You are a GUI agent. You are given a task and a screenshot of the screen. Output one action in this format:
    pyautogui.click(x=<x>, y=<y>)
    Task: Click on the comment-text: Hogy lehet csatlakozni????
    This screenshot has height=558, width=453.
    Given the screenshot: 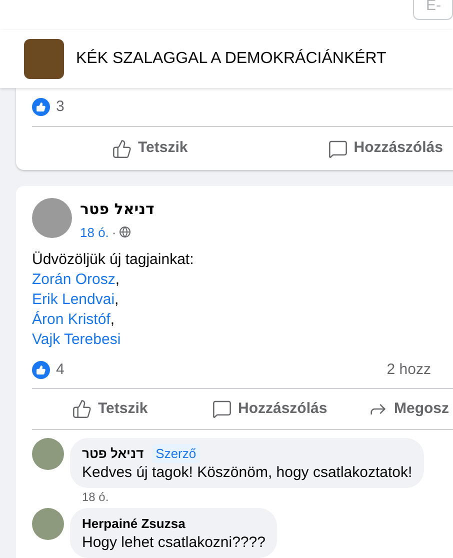 What is the action you would take?
    pyautogui.click(x=174, y=542)
    